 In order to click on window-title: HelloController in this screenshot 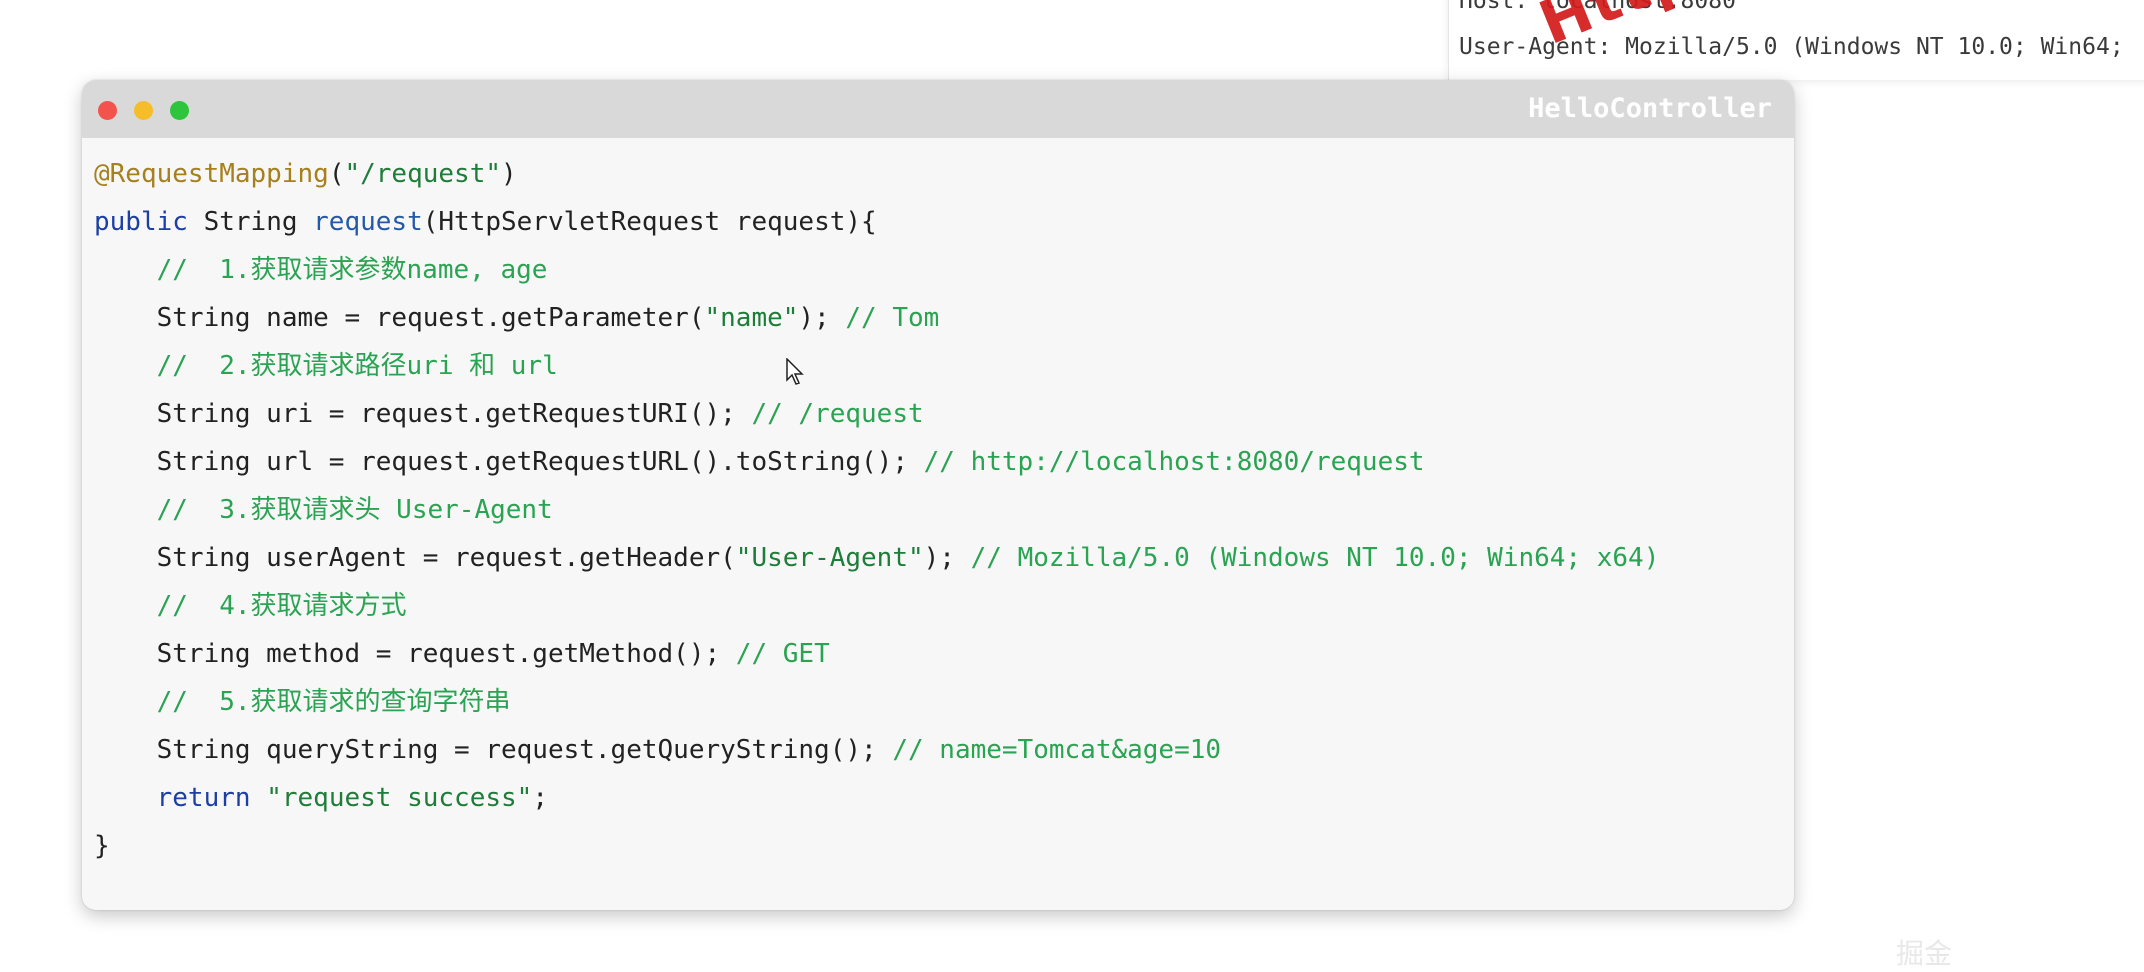, I will do `click(1650, 108)`.